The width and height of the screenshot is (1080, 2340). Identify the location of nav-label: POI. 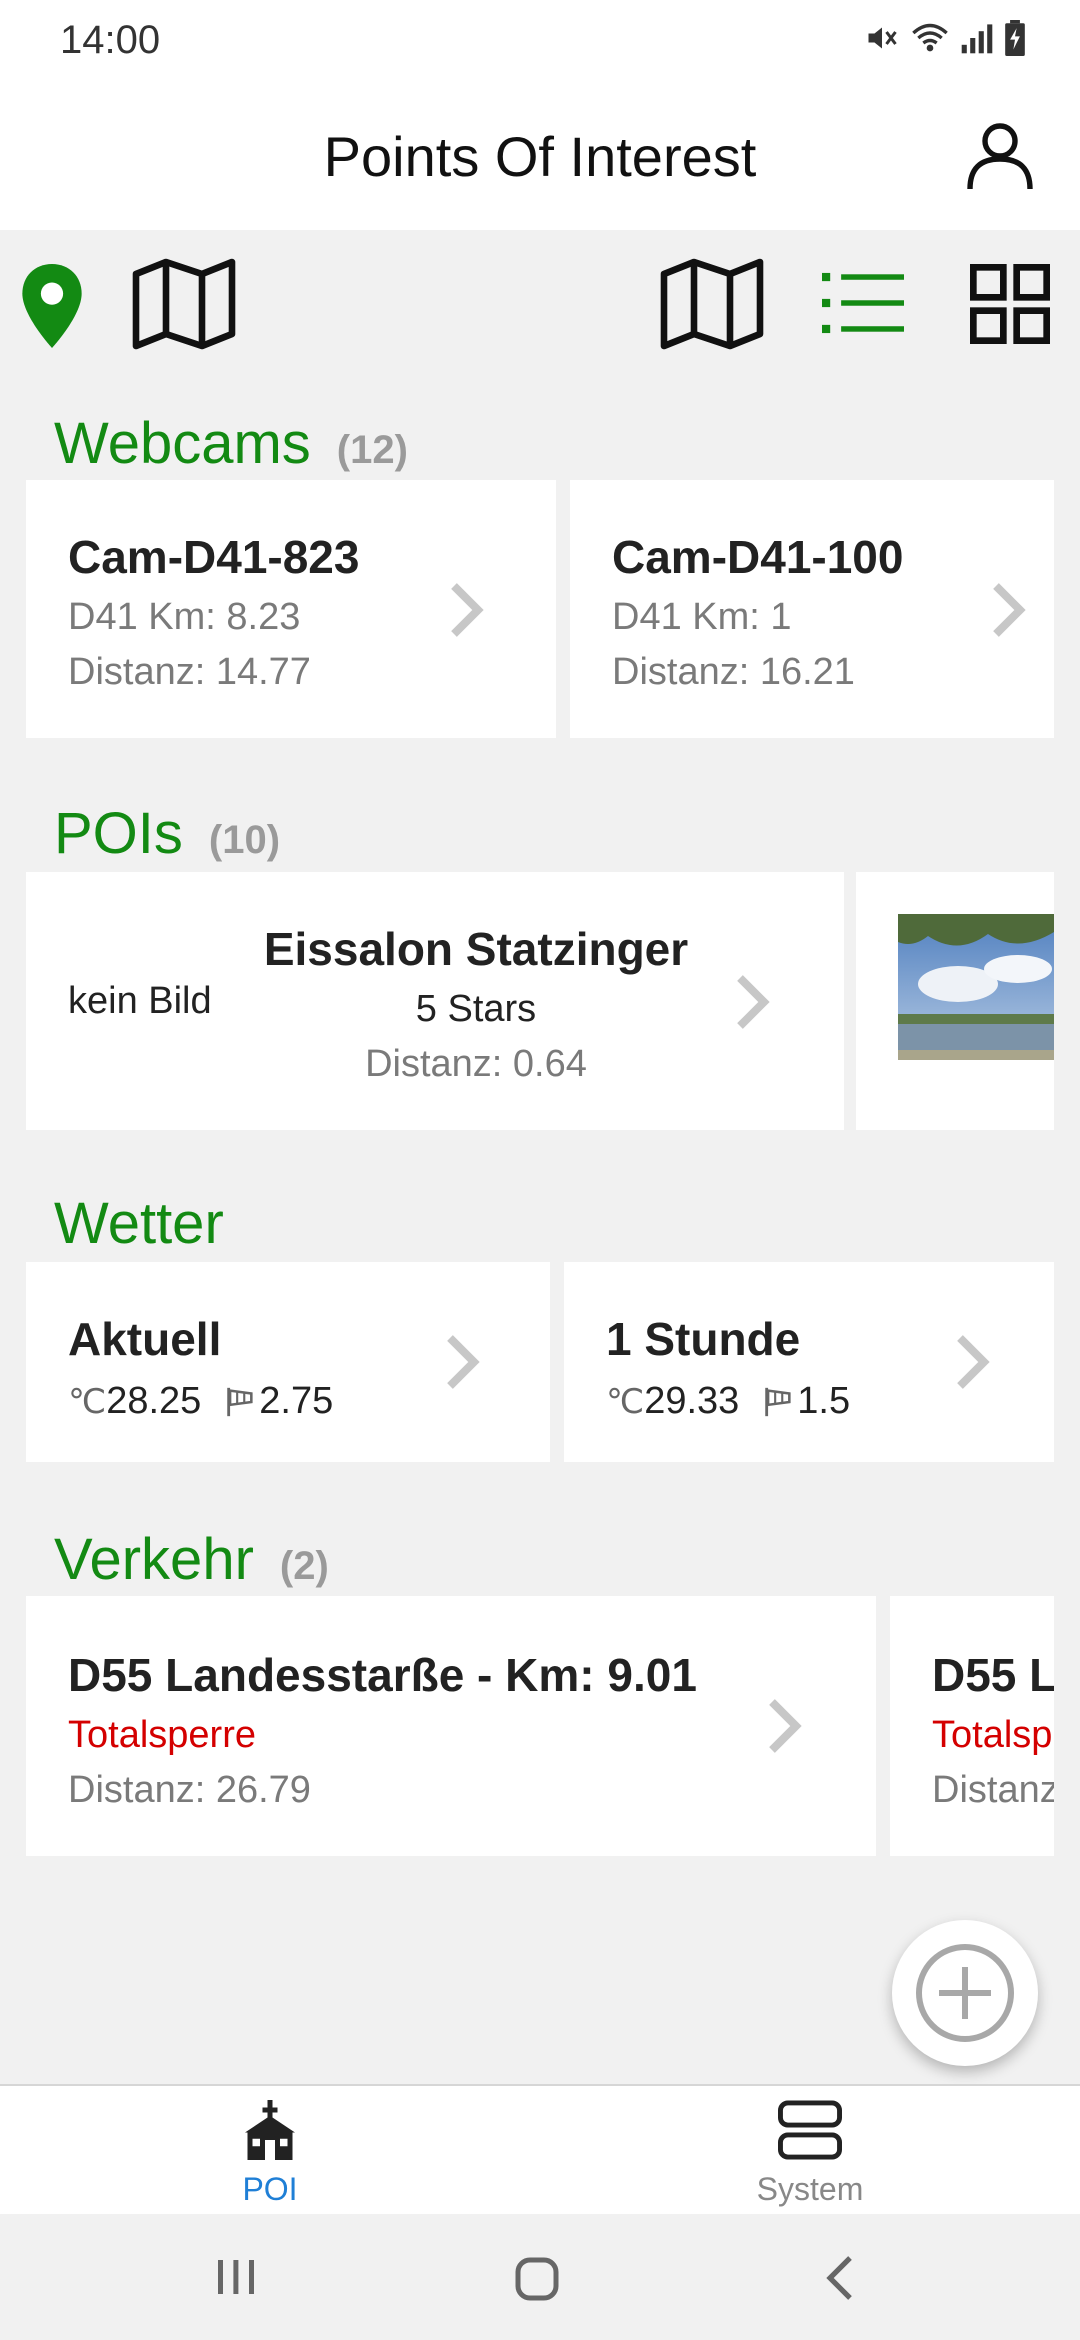
(270, 2189).